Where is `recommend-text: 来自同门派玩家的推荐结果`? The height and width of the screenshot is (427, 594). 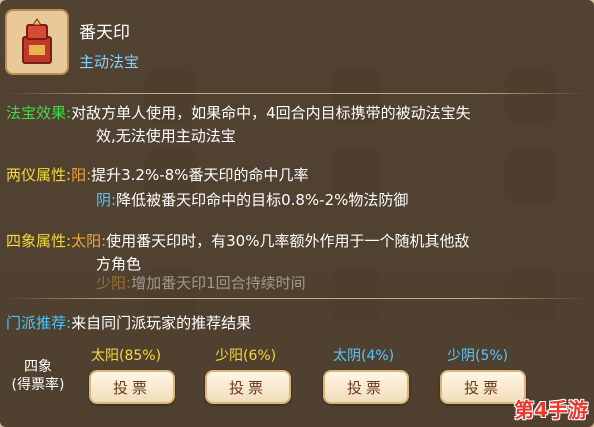 recommend-text: 来自同门派玩家的推荐结果 is located at coordinates (161, 323).